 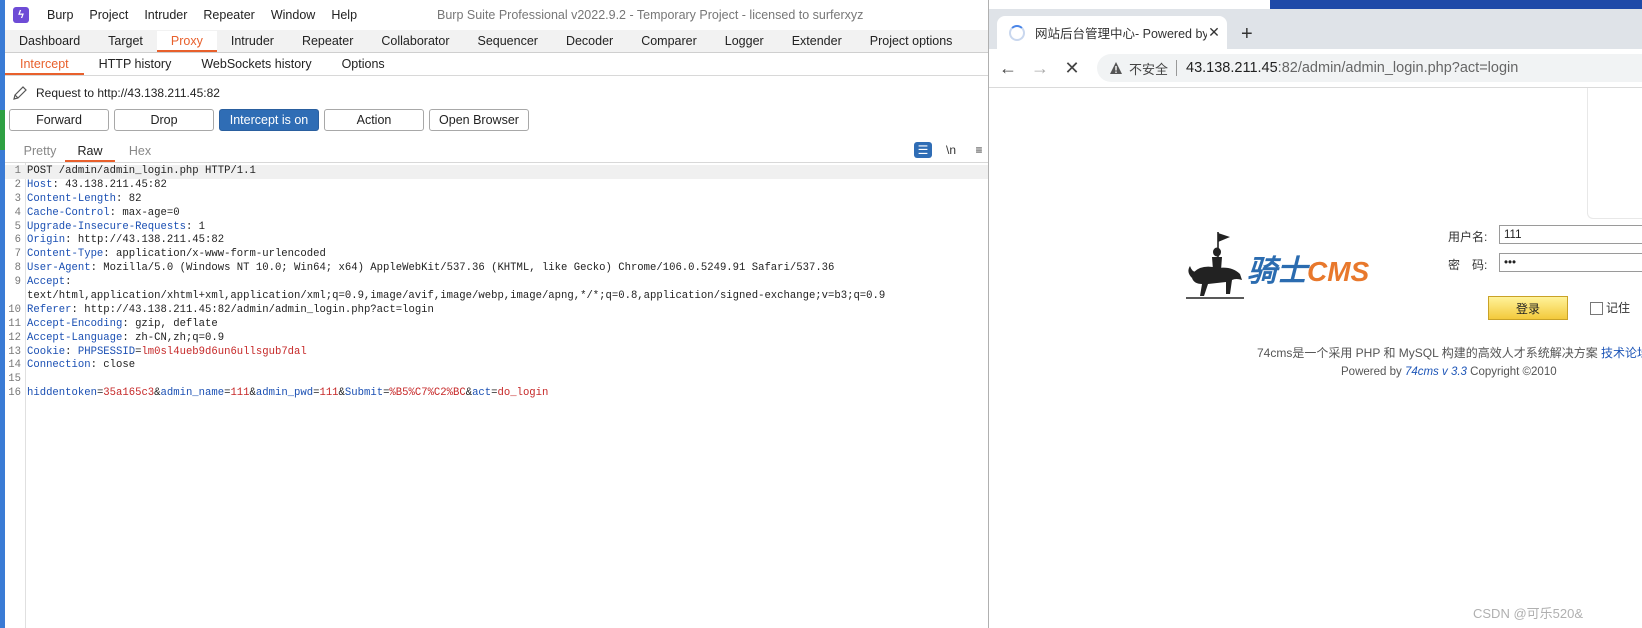 I want to click on tab-comparer: Comparer, so click(x=669, y=41).